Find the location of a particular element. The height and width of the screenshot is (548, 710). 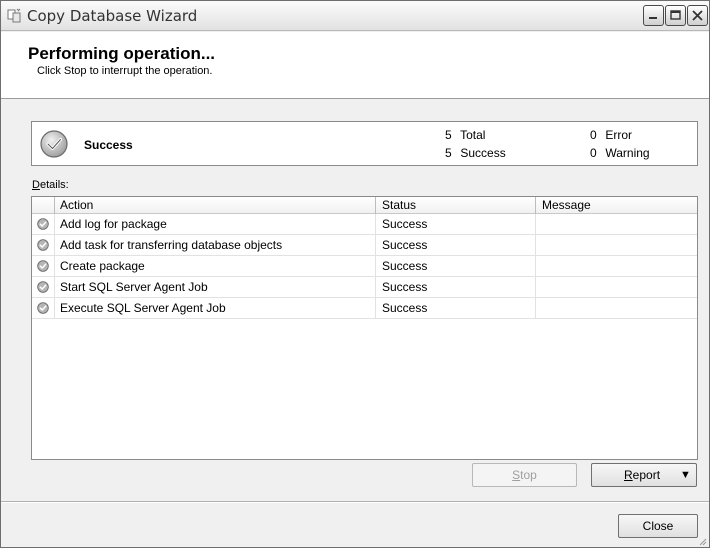

warning-stat: 0 Warning is located at coordinates (620, 153).